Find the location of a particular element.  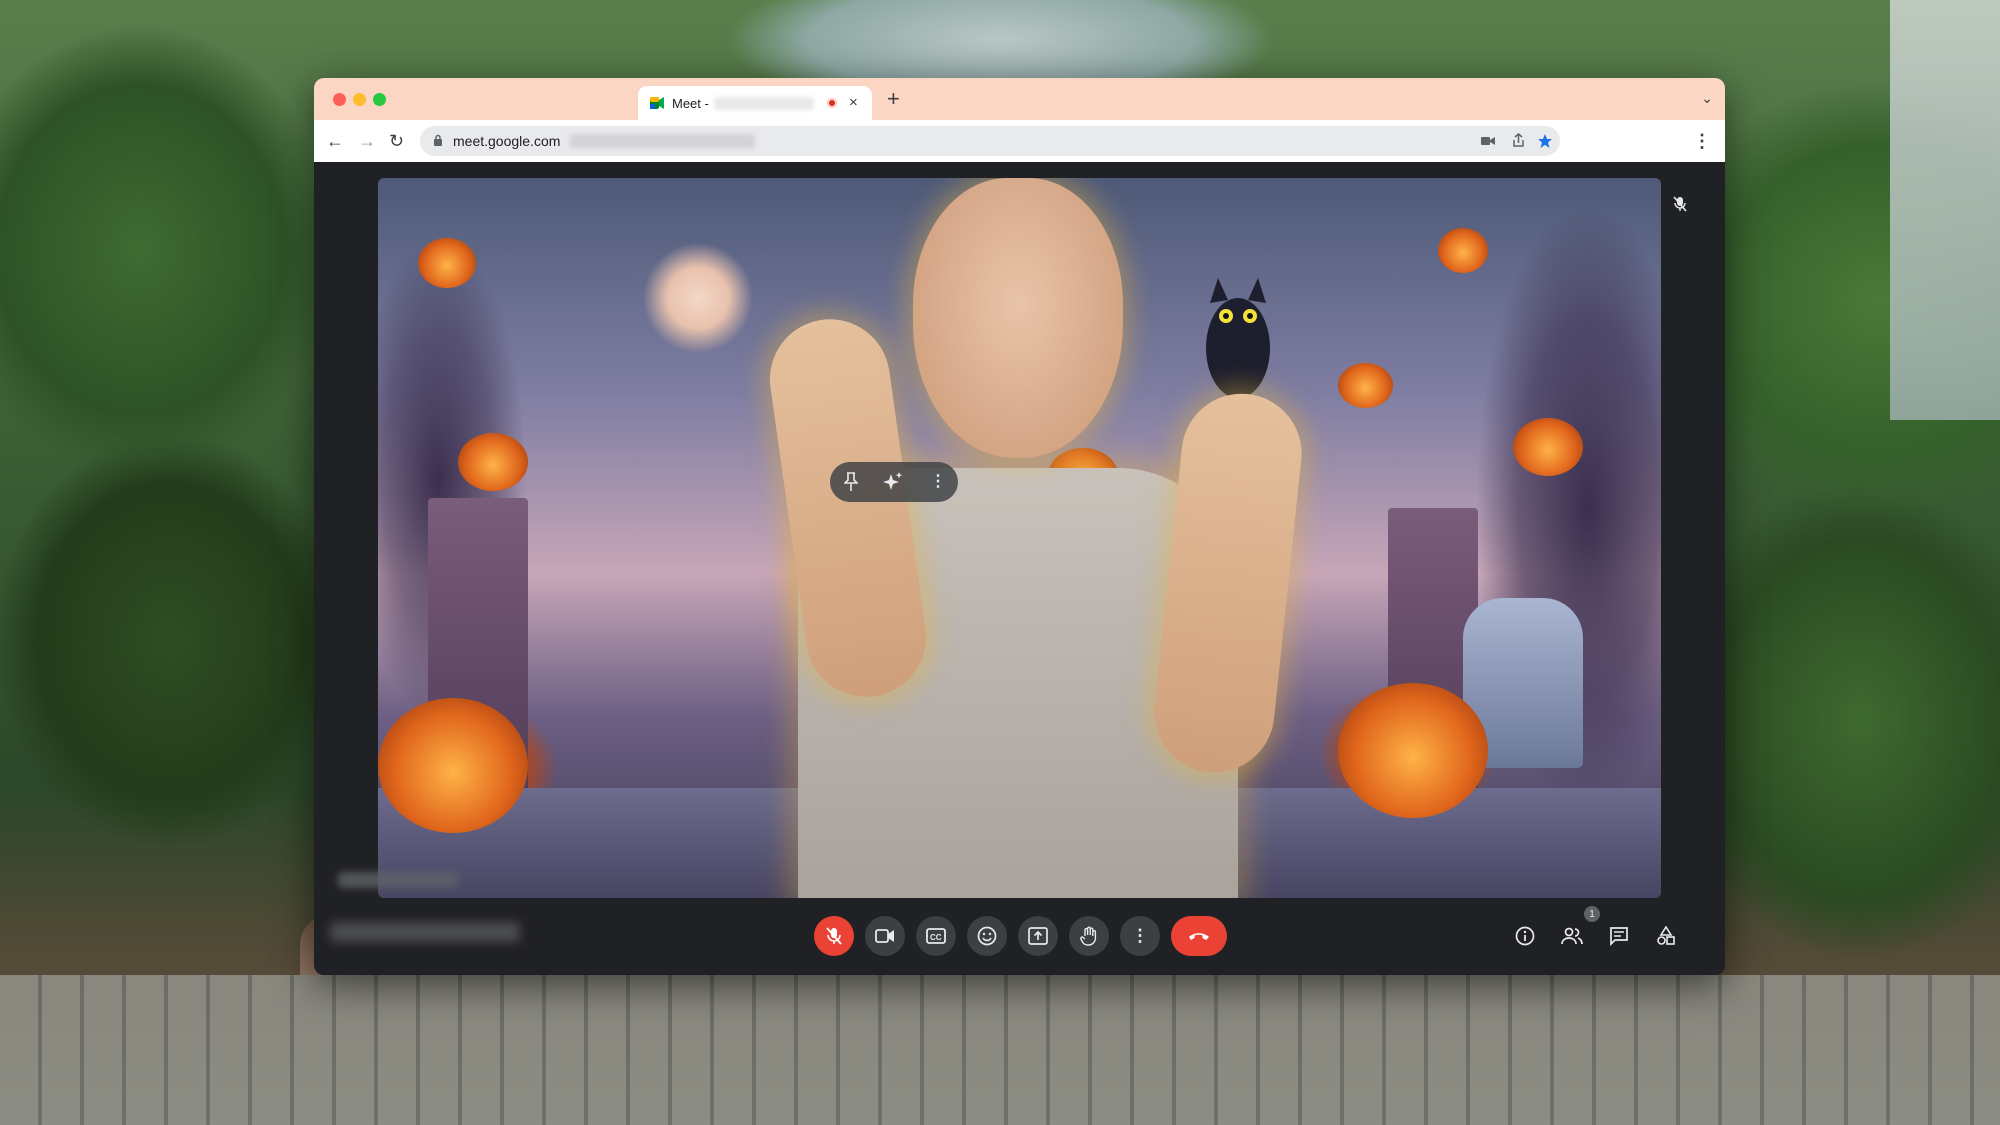

leave-call-button is located at coordinates (1199, 936).